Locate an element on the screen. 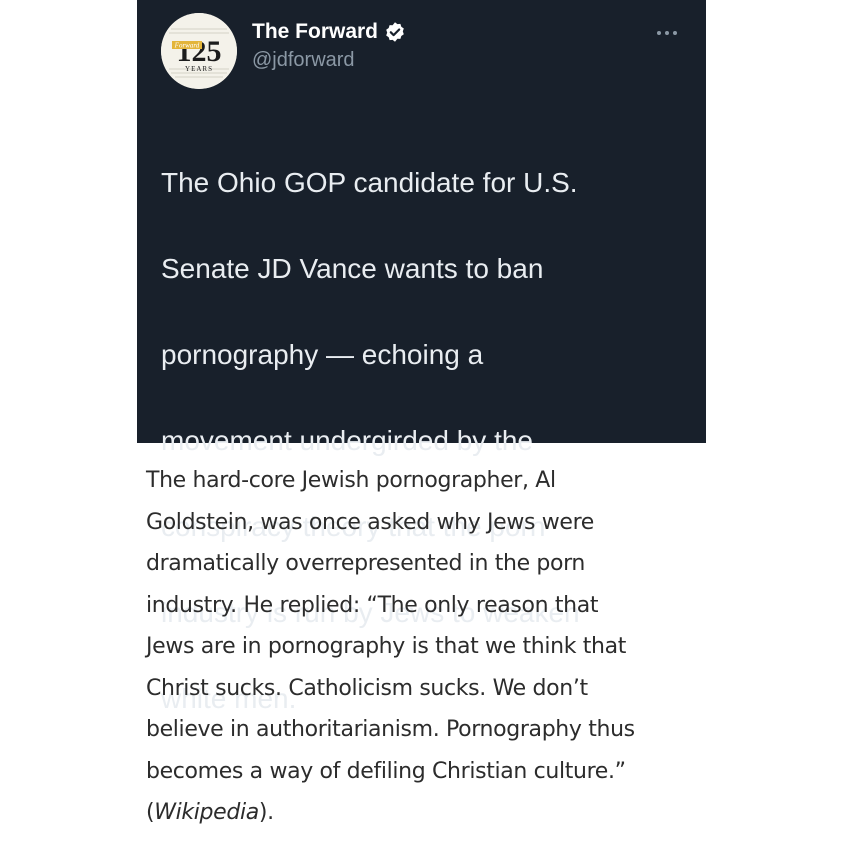 This screenshot has height=844, width=843. account-name-row: The Forward is located at coordinates (329, 32).